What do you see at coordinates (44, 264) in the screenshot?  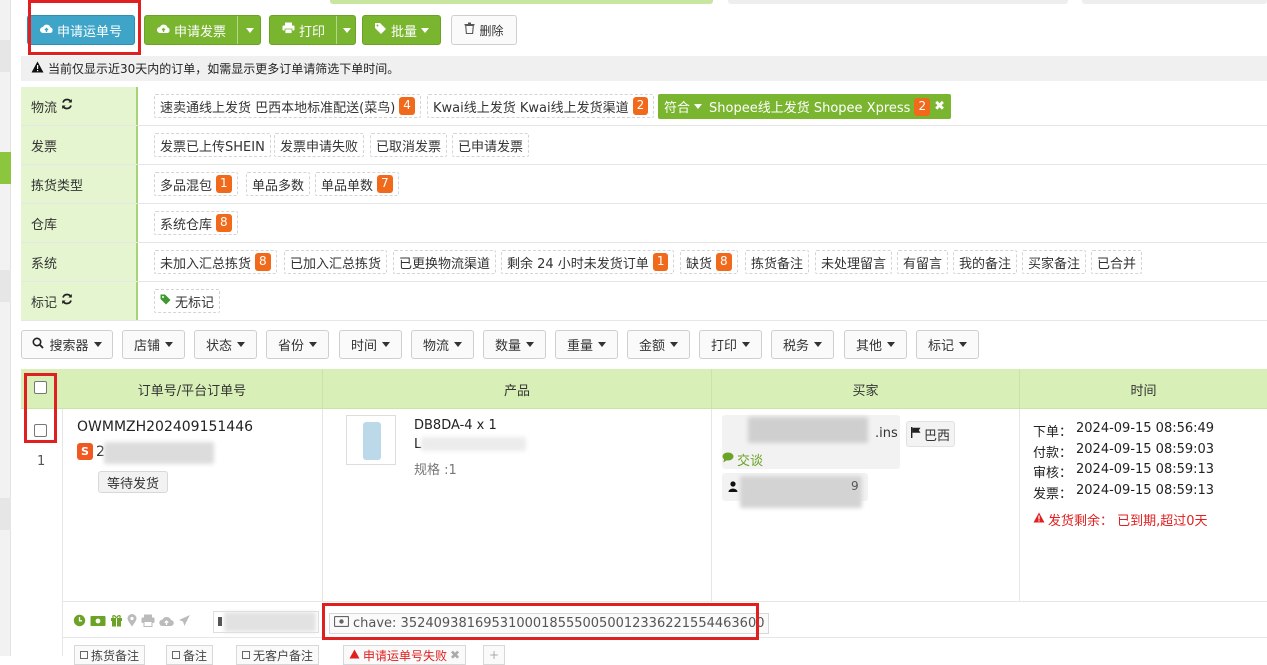 I see `filter-label-text: 系统` at bounding box center [44, 264].